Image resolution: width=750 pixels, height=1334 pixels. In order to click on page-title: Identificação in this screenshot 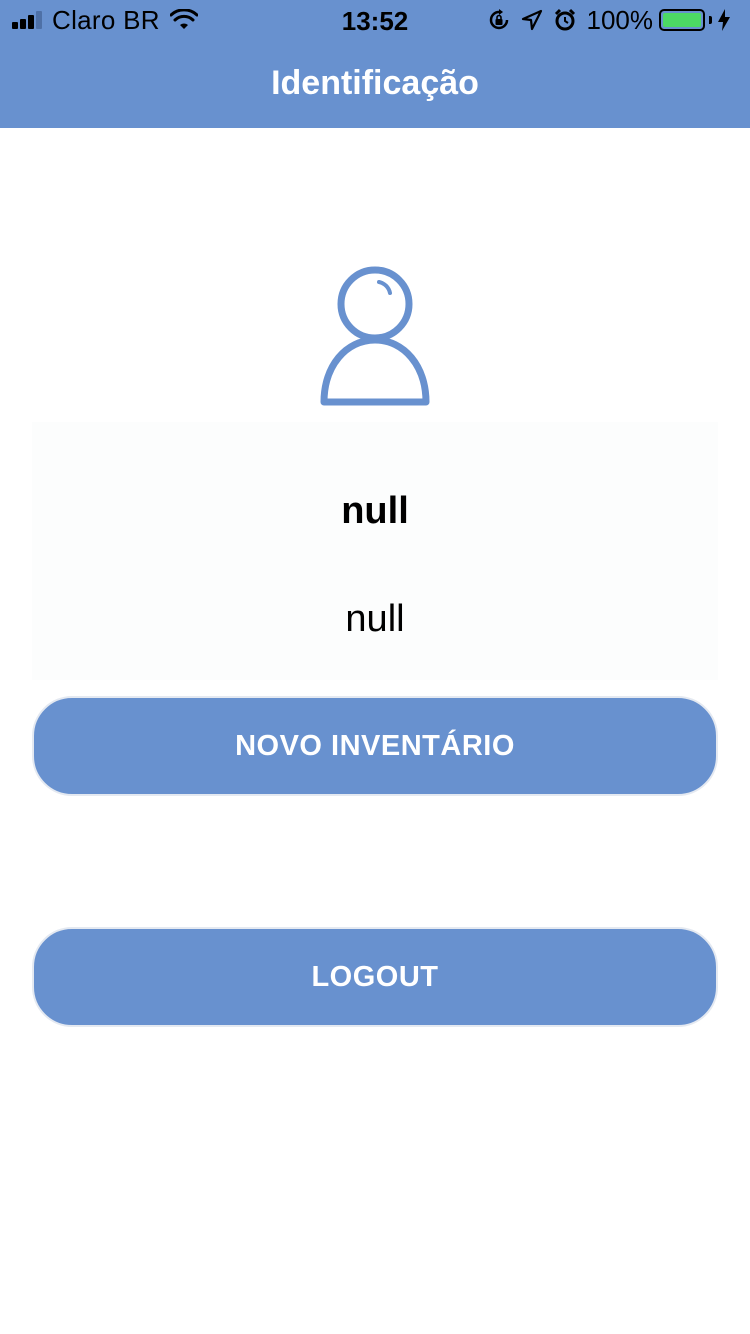, I will do `click(375, 83)`.